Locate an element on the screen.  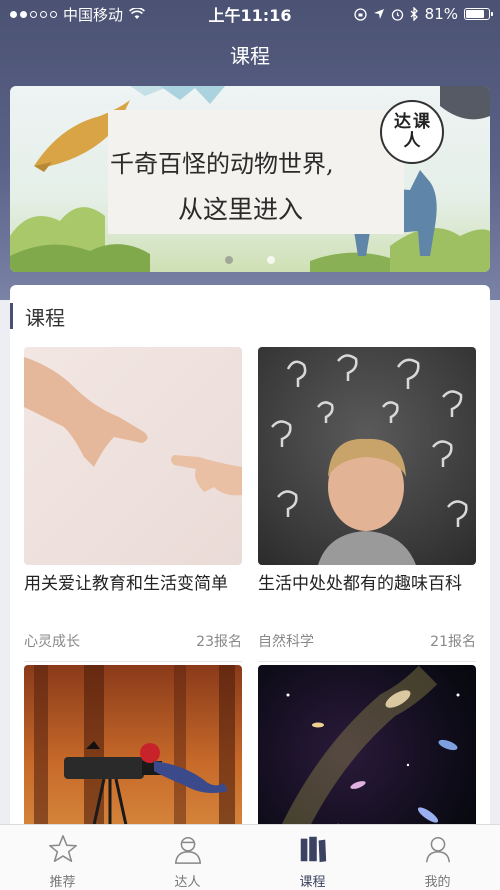
status-time: 上午11:16 is located at coordinates (250, 15).